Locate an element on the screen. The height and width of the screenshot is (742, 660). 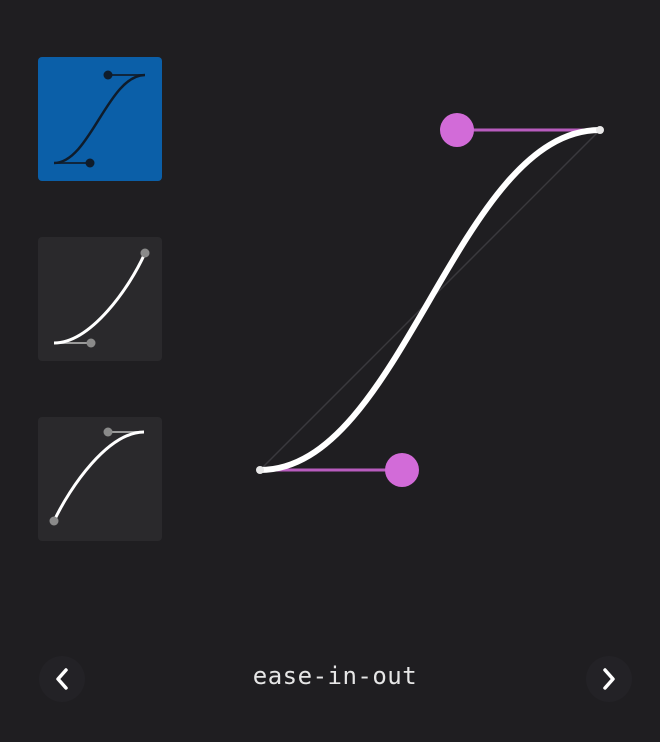
curve-end-point is located at coordinates (600, 130).